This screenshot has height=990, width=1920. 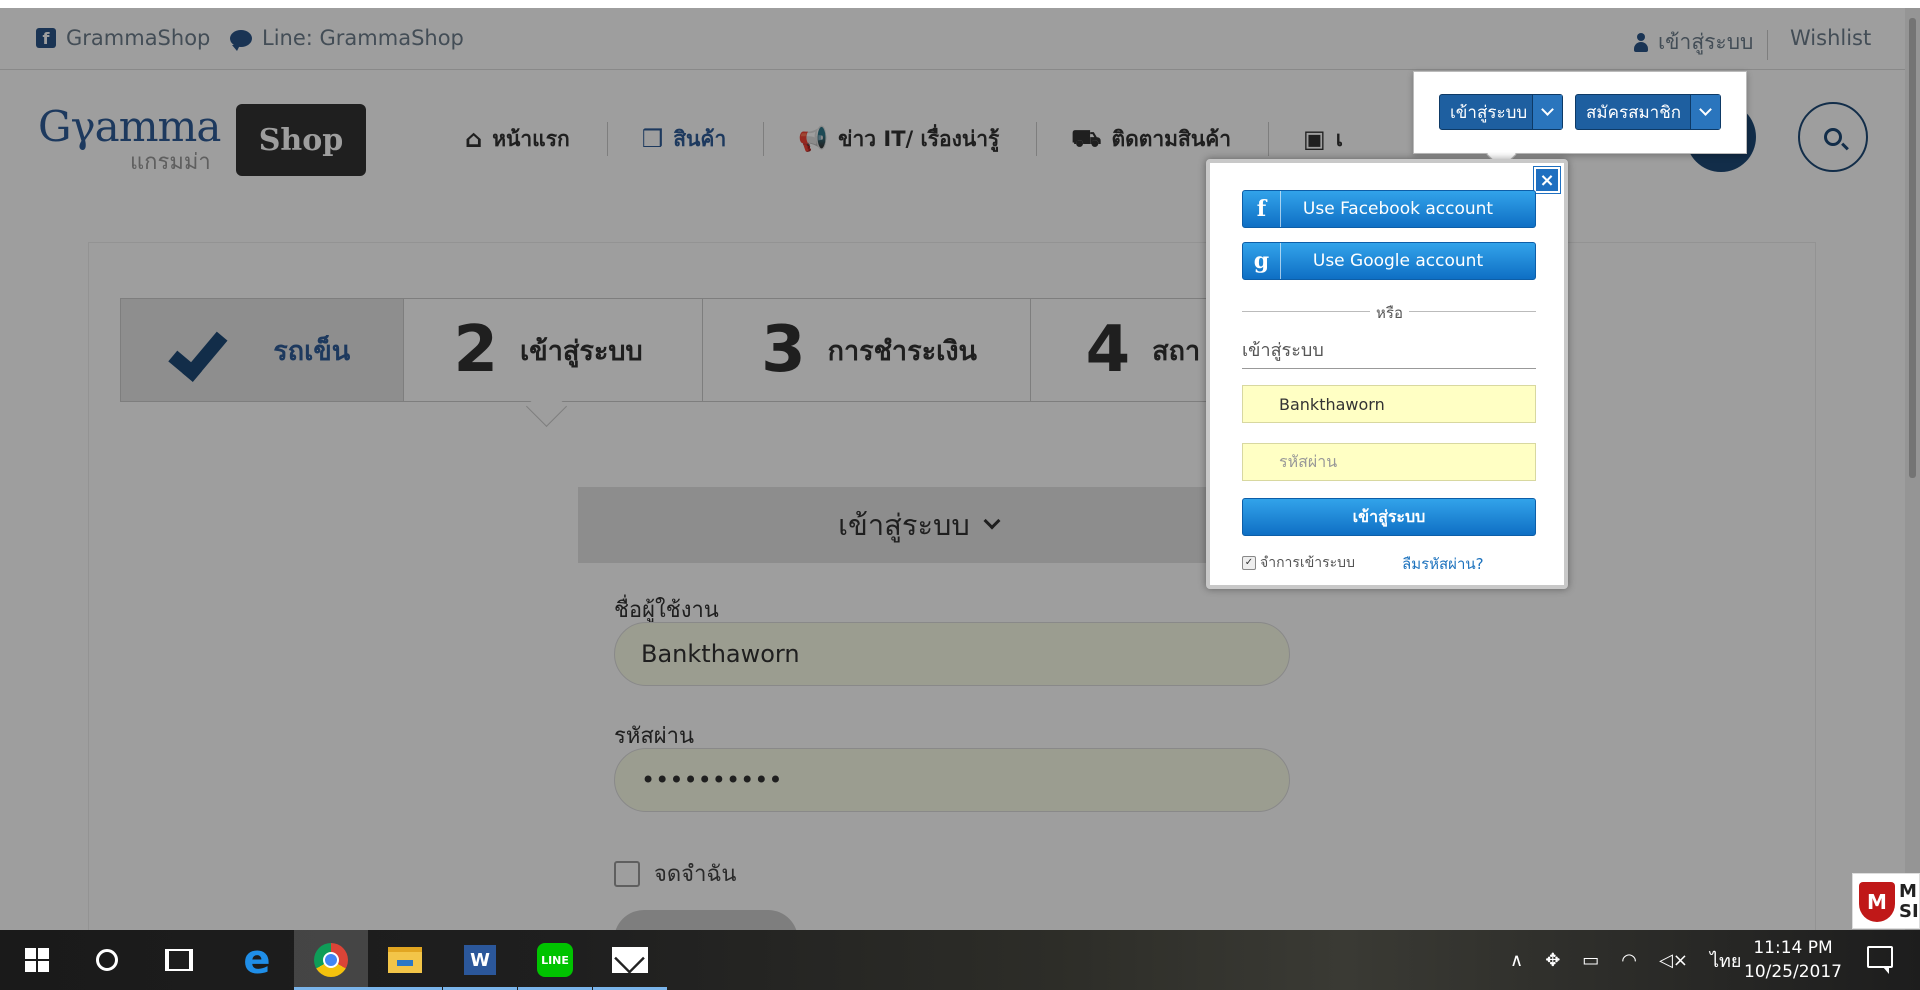 I want to click on taskbar-line: LINE, so click(x=555, y=960).